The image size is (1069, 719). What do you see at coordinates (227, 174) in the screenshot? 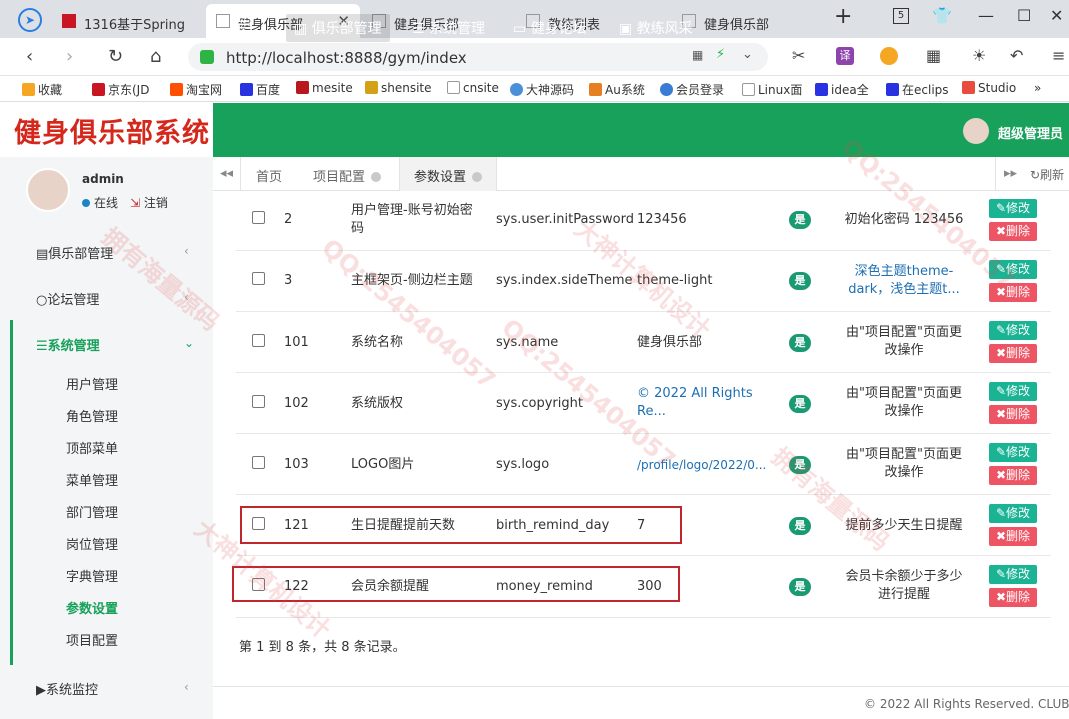
I see `tab-scroll-left-icon: ◂◂` at bounding box center [227, 174].